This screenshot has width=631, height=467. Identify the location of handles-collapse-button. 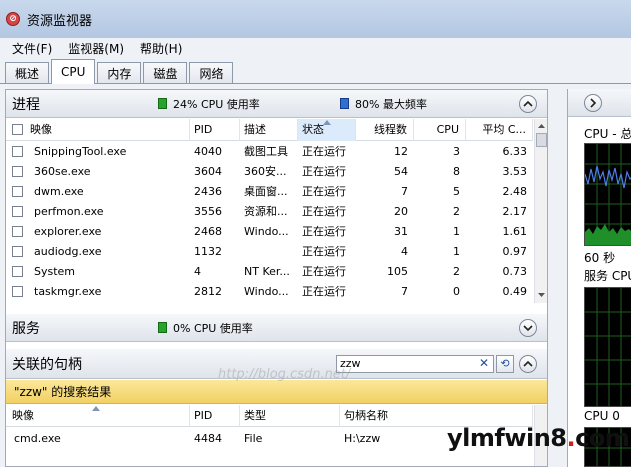
(528, 363).